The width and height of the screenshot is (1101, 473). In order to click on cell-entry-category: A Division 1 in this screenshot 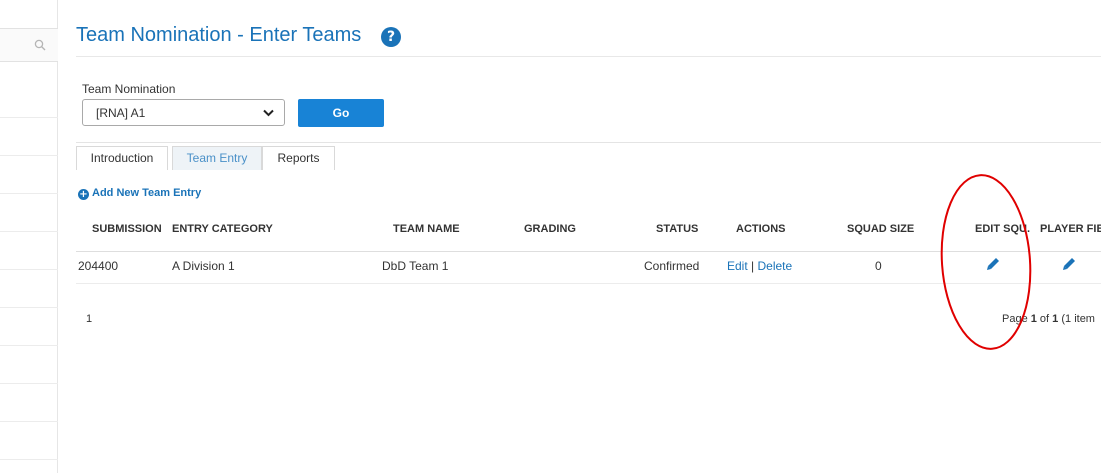, I will do `click(203, 266)`.